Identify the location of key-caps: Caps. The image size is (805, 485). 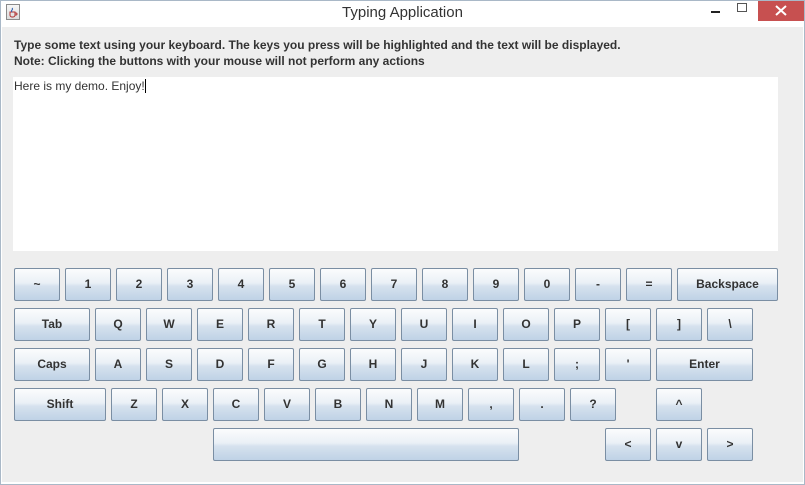
(52, 364).